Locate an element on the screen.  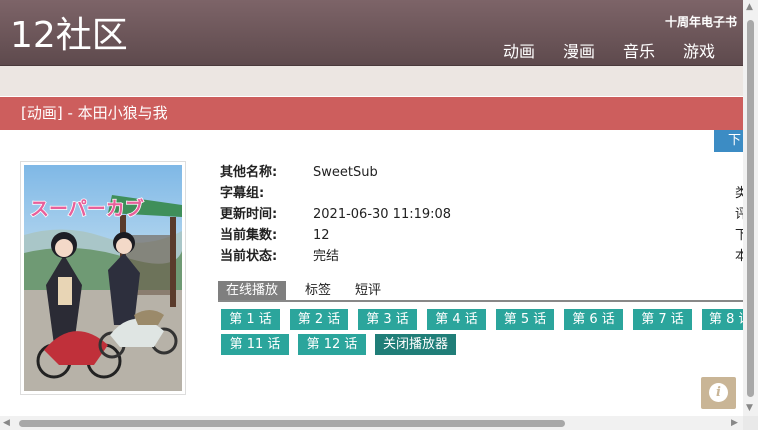
main-nav: 动画 漫画 音乐 游戏 is located at coordinates (609, 50).